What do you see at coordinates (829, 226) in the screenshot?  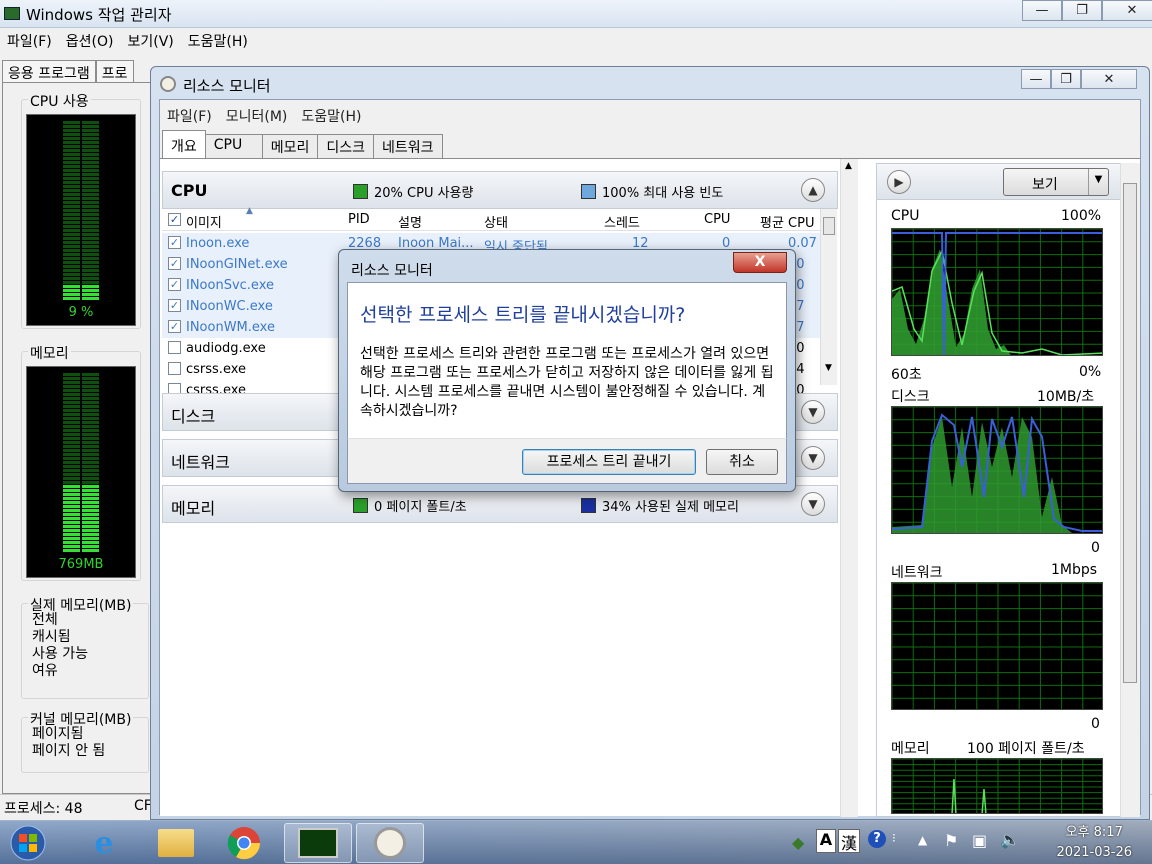 I see `process-scroll-thumb` at bounding box center [829, 226].